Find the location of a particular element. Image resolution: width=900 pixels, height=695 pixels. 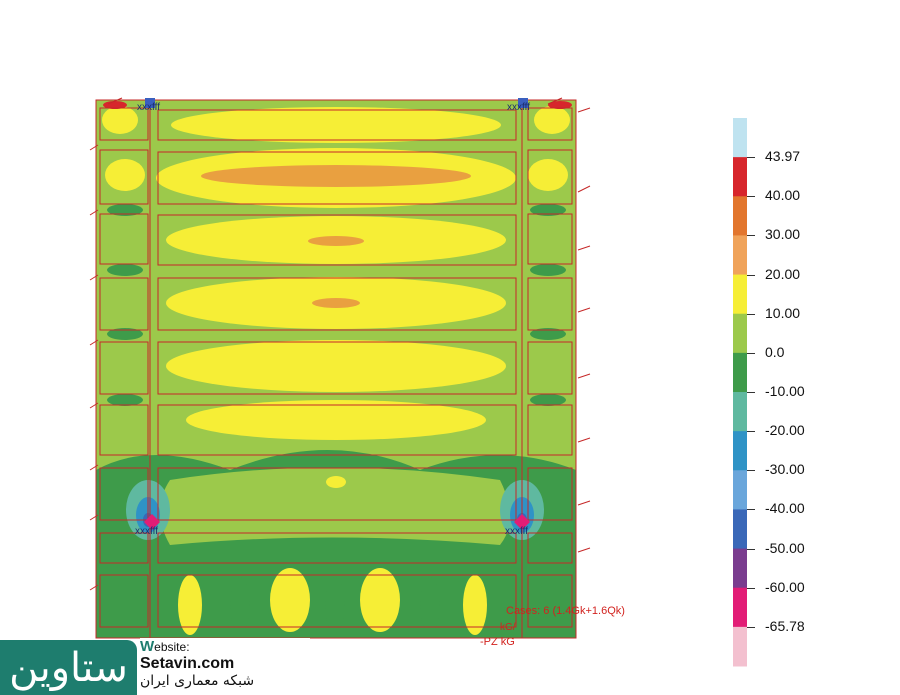

scale-label: 20.00 is located at coordinates (783, 273).